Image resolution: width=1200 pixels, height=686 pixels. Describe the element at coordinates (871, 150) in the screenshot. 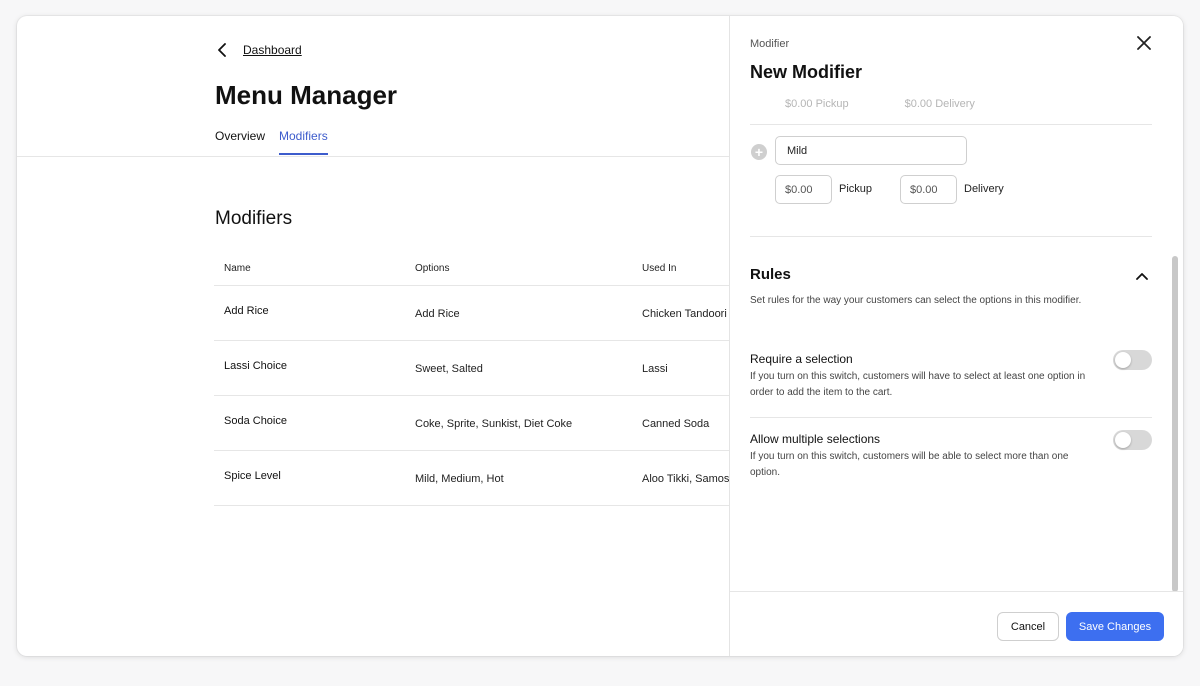

I see `option-name-input` at that location.